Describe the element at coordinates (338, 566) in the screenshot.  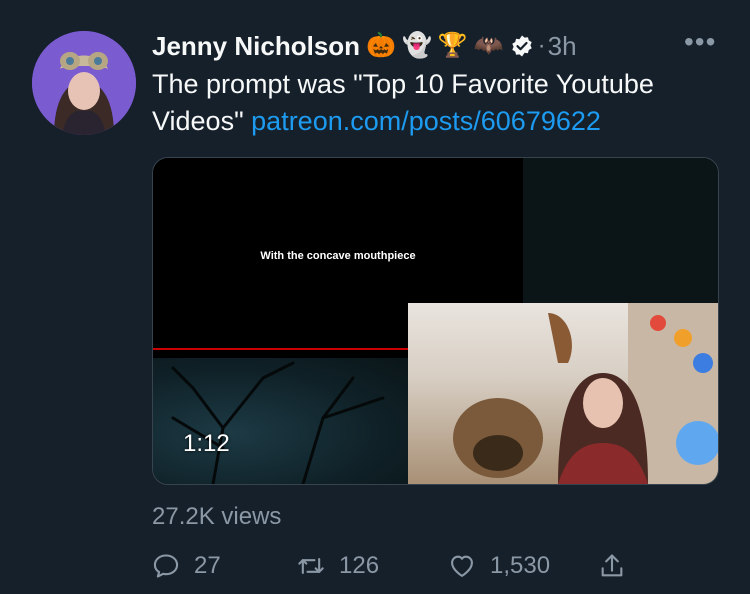
I see `retweet-button: 126` at that location.